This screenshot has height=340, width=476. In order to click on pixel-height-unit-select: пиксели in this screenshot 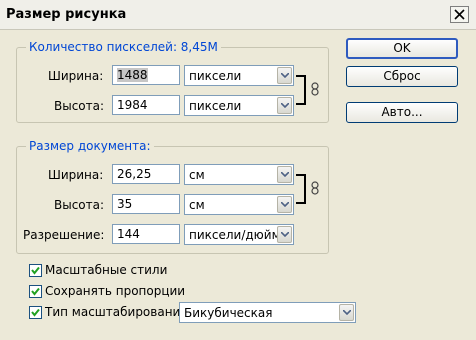, I will do `click(239, 105)`.